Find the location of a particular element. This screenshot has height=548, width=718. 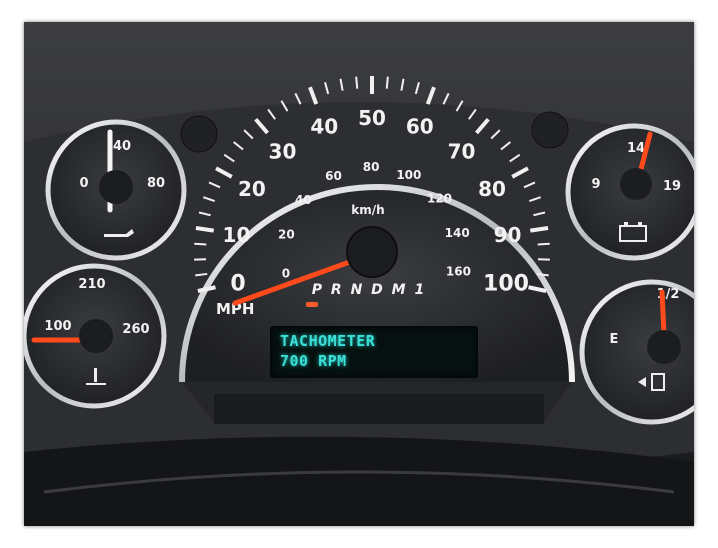

temp-gauge-hub is located at coordinates (96, 336).